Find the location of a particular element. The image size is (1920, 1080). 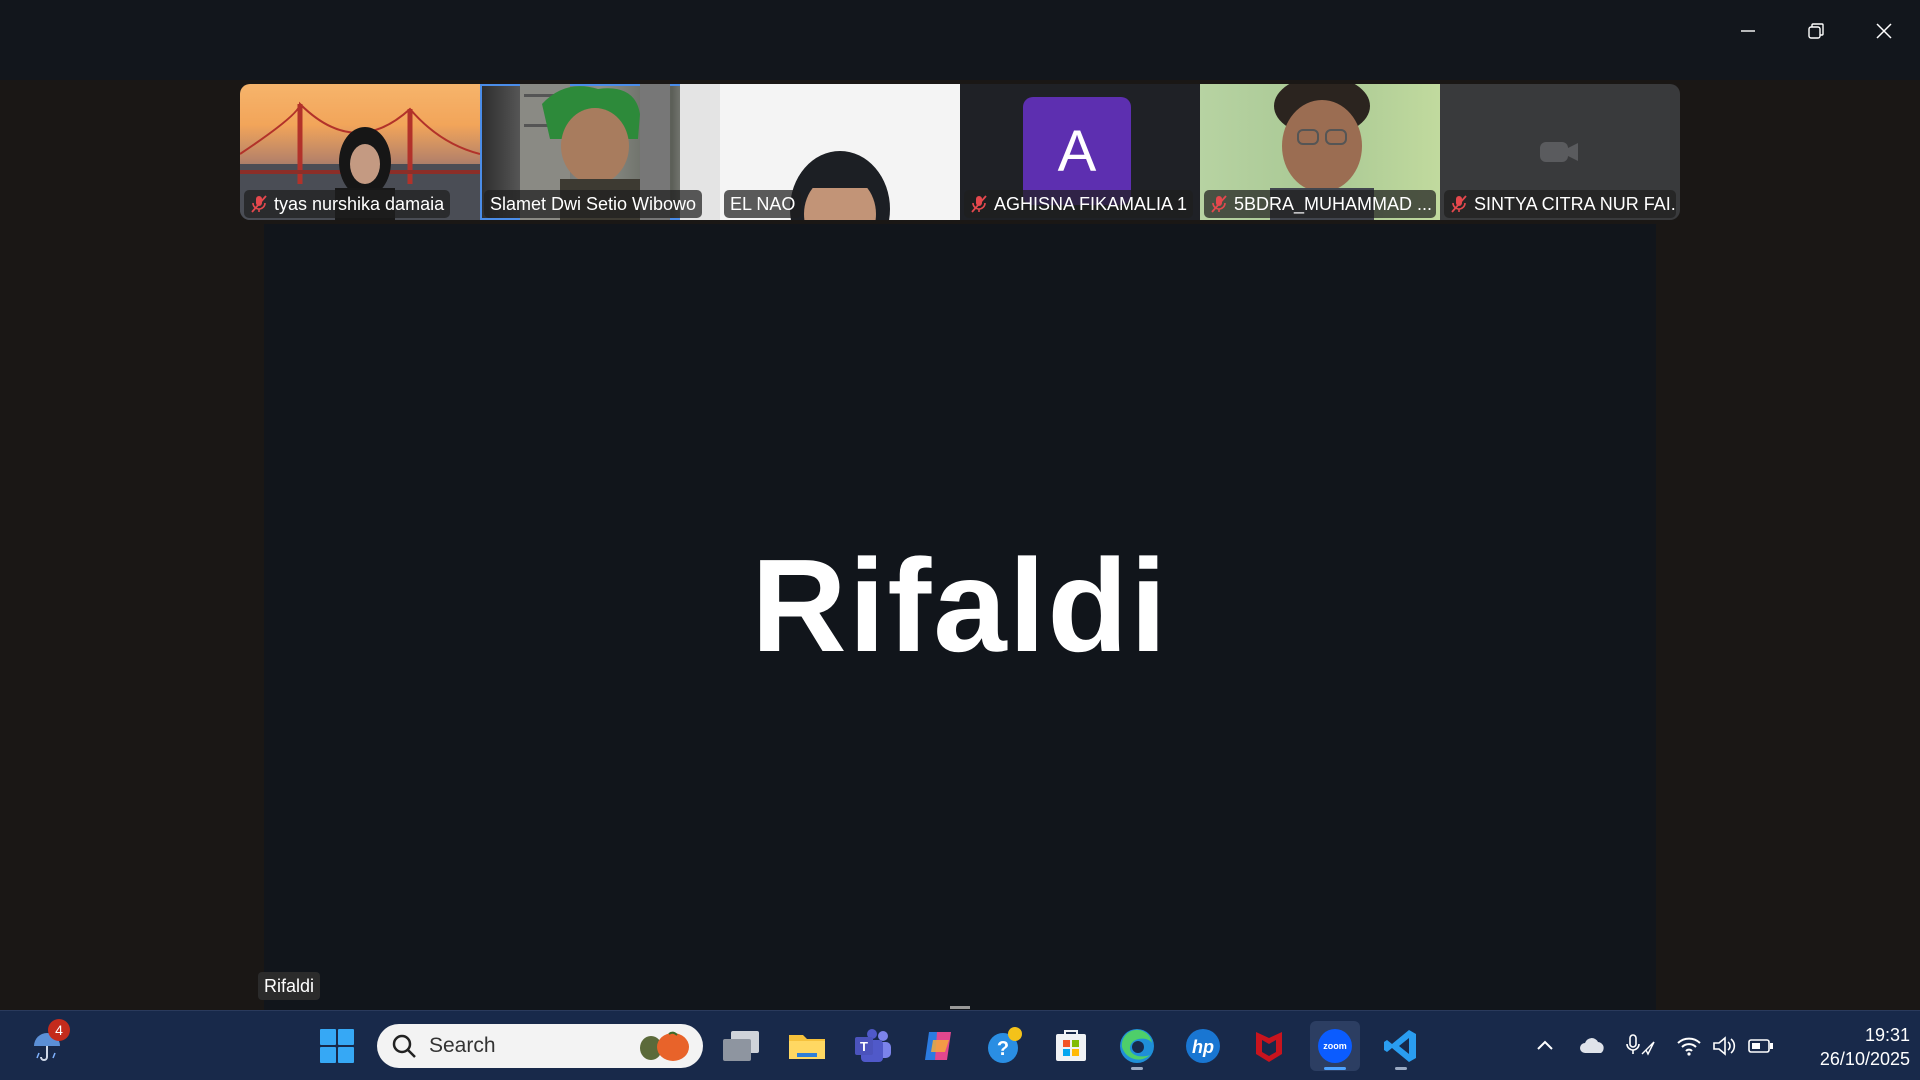

svg-text: zoom is located at coordinates (1335, 1046).